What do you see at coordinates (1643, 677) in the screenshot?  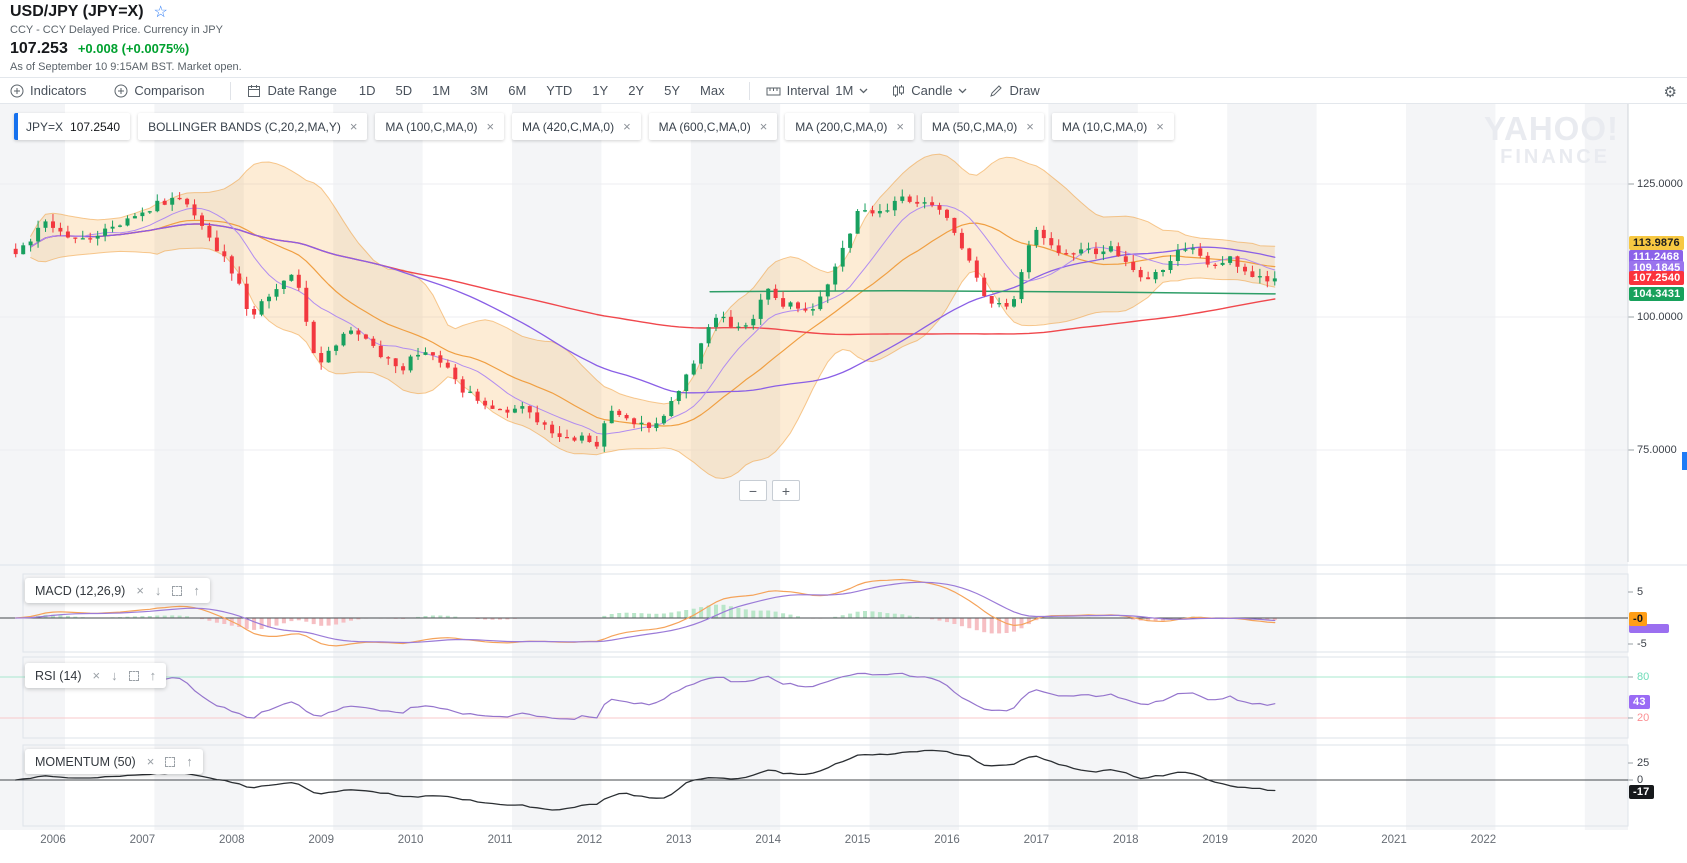 I see `rsi-axis-tick: 80` at bounding box center [1643, 677].